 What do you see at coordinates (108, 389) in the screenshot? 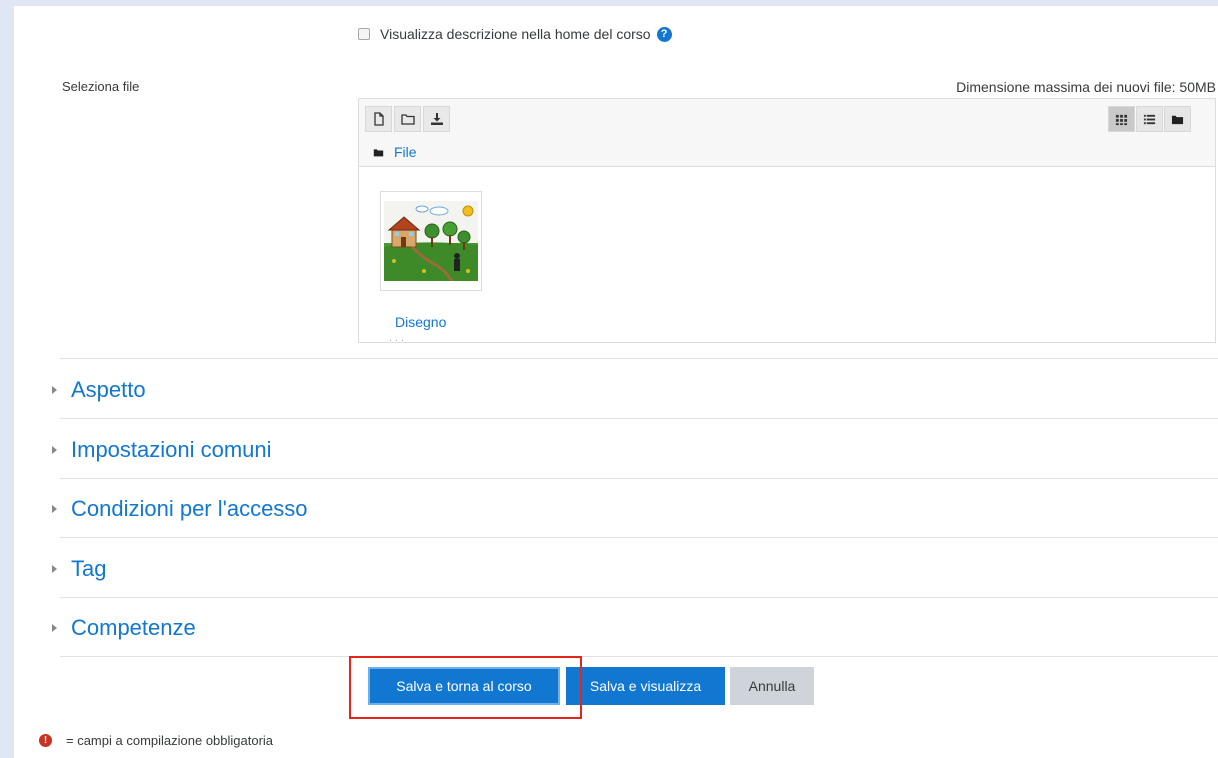
I see `section-title: Aspetto` at bounding box center [108, 389].